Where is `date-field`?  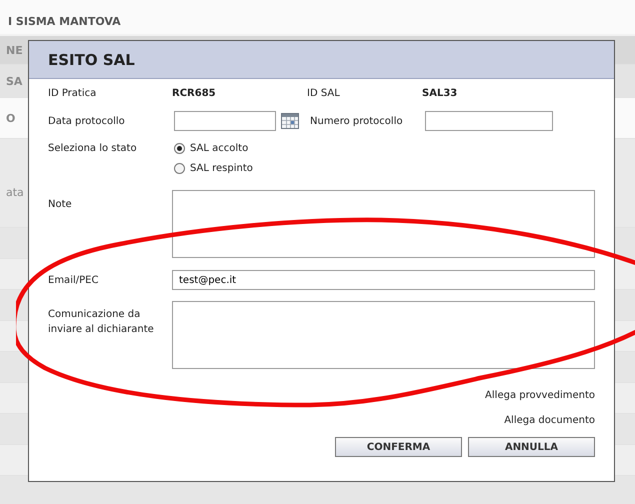 date-field is located at coordinates (225, 121).